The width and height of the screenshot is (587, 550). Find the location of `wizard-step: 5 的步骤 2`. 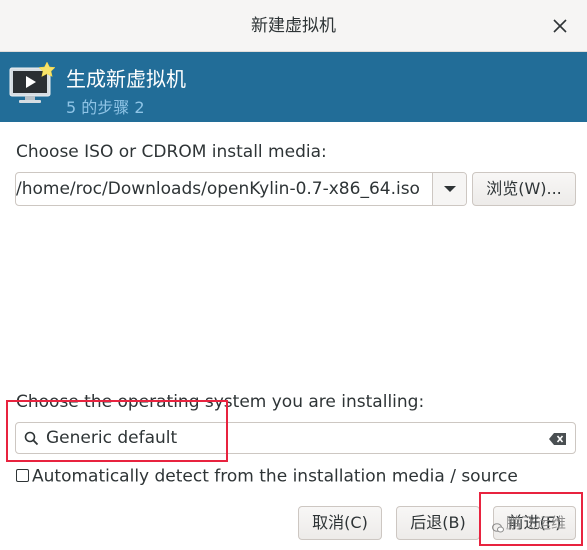

wizard-step: 5 的步骤 2 is located at coordinates (105, 107).